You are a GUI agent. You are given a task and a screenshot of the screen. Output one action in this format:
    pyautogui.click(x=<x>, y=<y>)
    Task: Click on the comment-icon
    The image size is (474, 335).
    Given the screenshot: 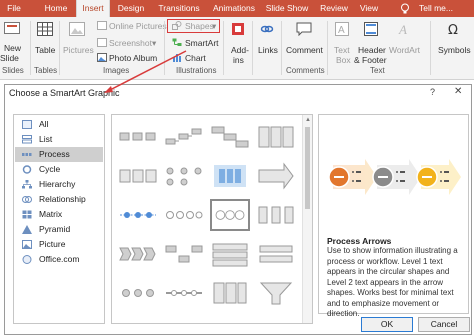 What is the action you would take?
    pyautogui.click(x=304, y=29)
    